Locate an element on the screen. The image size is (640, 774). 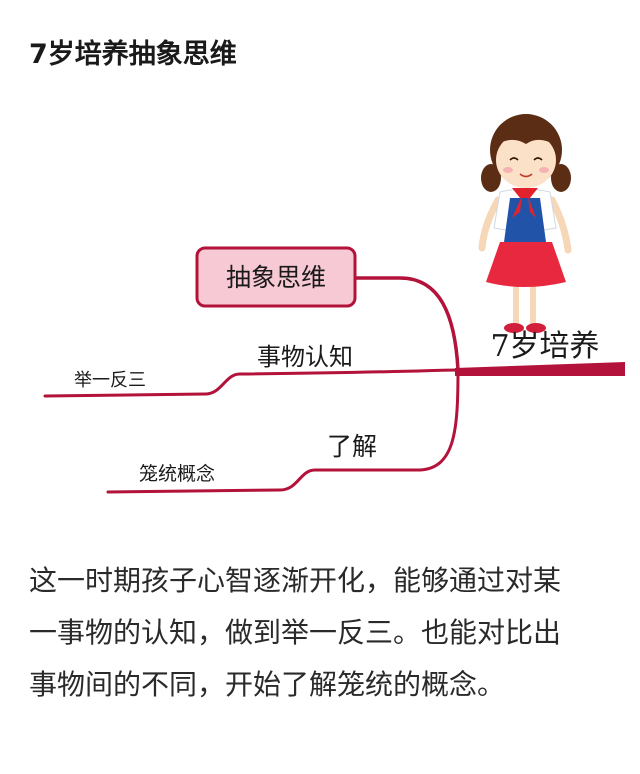
connector-abstract is located at coordinates (406, 324).